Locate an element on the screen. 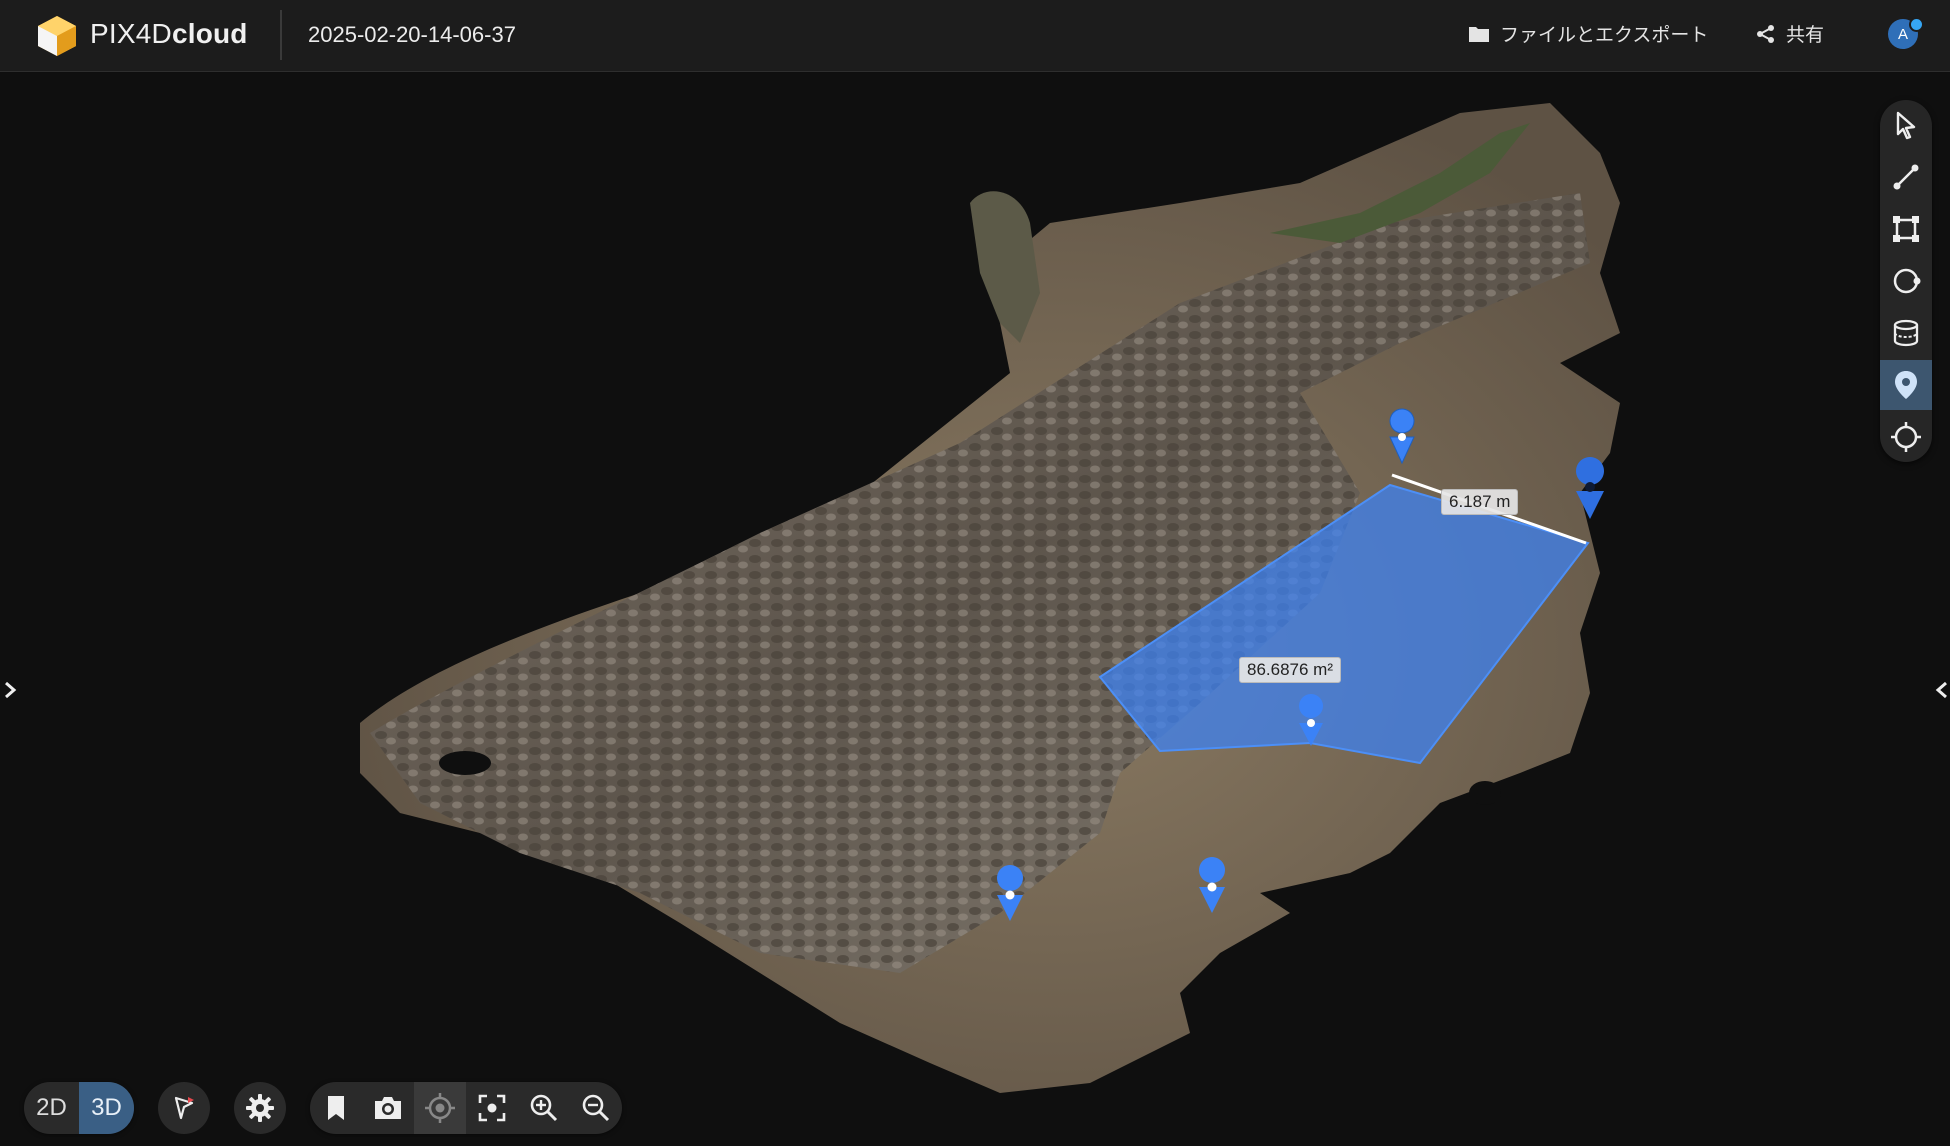  notification-dot is located at coordinates (1916, 24).